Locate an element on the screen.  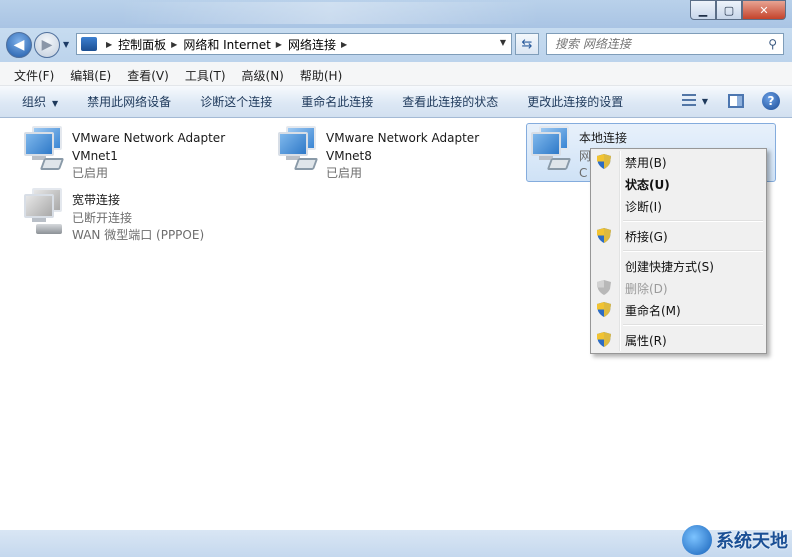
close-button: ✕ is located at coordinates (764, 10).